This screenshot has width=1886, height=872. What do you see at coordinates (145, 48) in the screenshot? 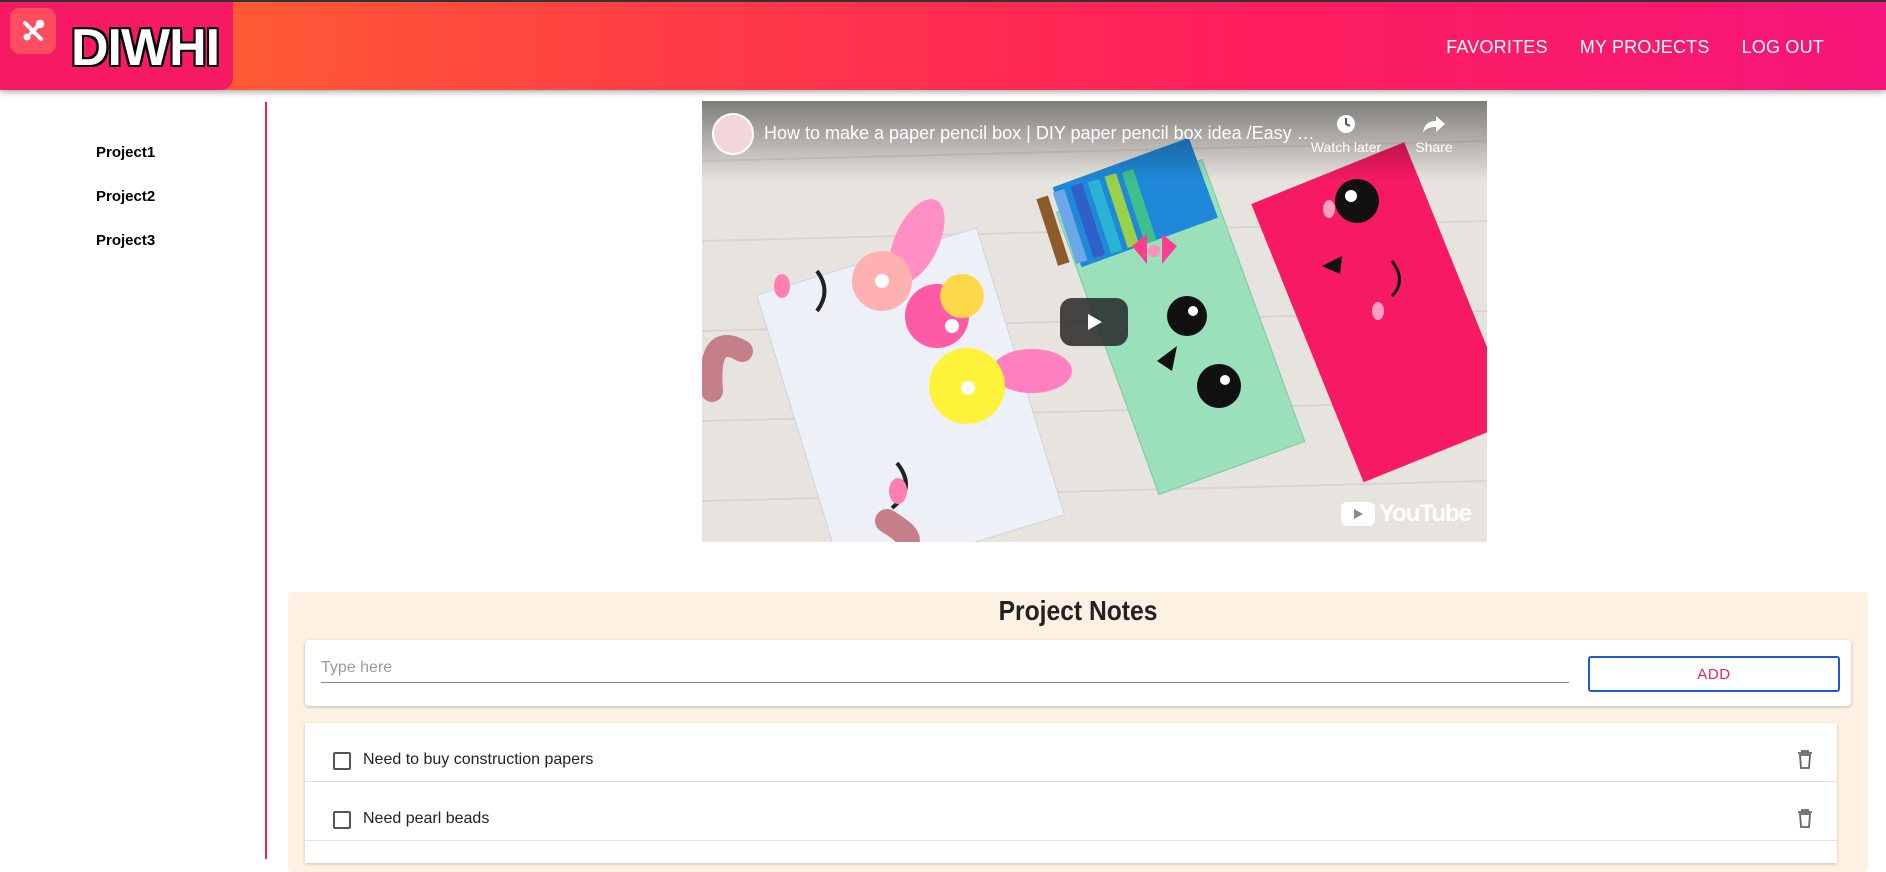
I see `logo-text: DIWHI` at bounding box center [145, 48].